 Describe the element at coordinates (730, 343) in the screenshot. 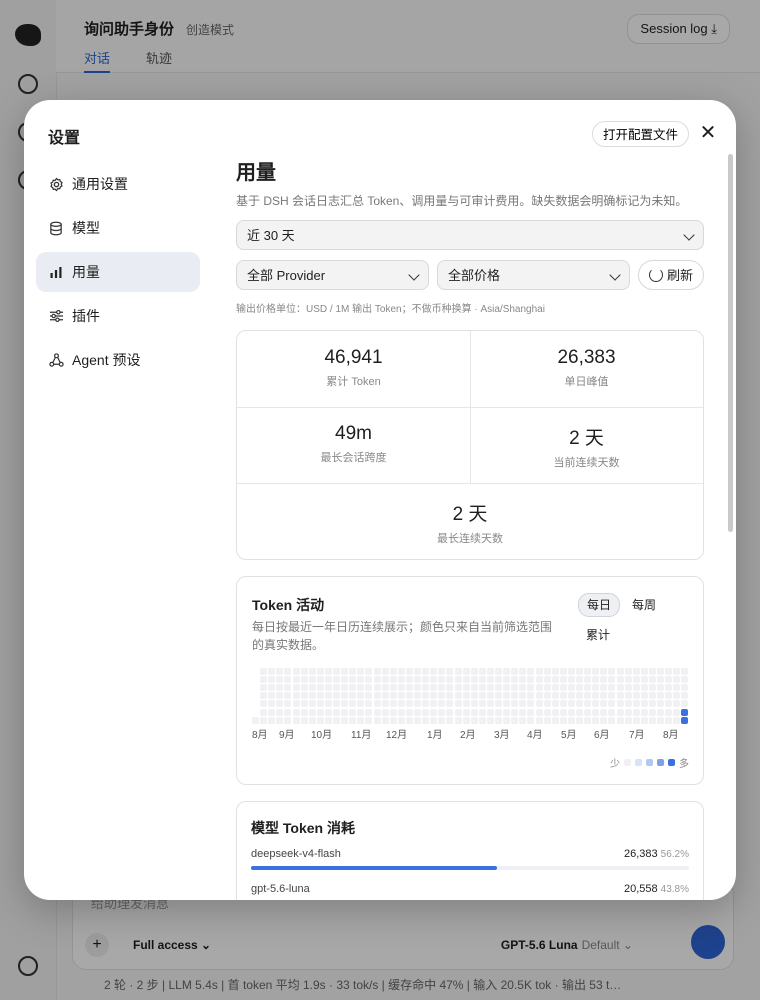

I see `content-scrollbar` at that location.